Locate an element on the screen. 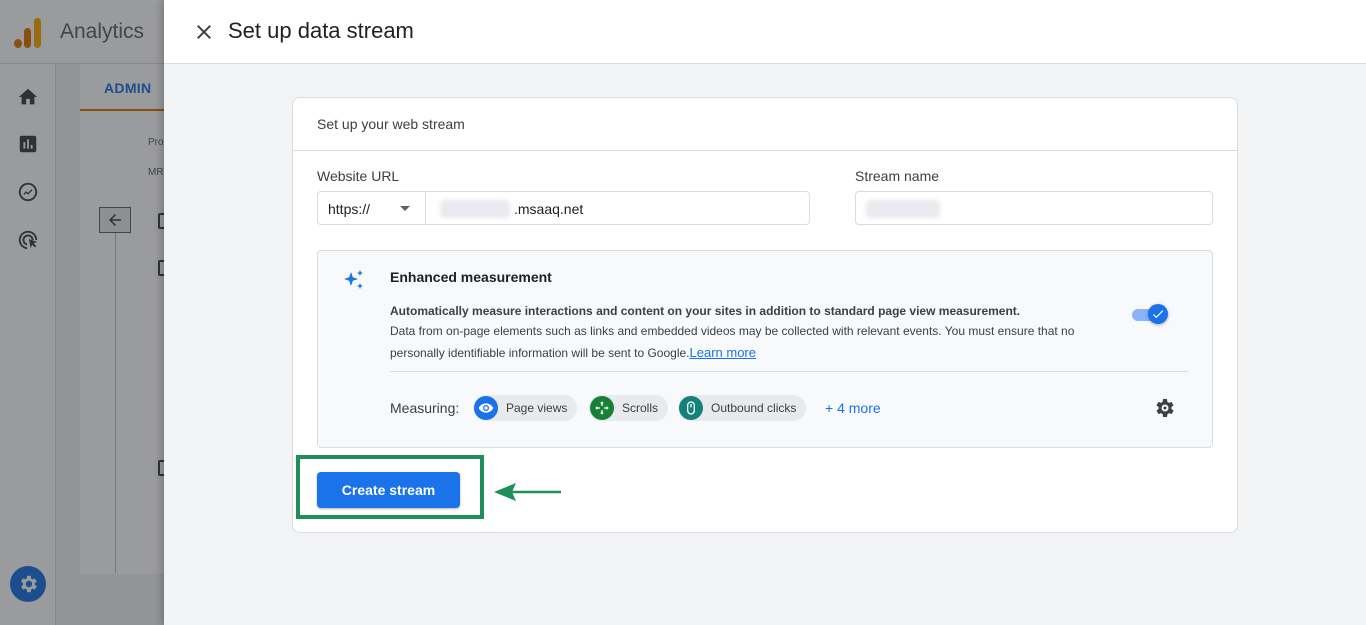  website-url-label: Website URL is located at coordinates (358, 176).